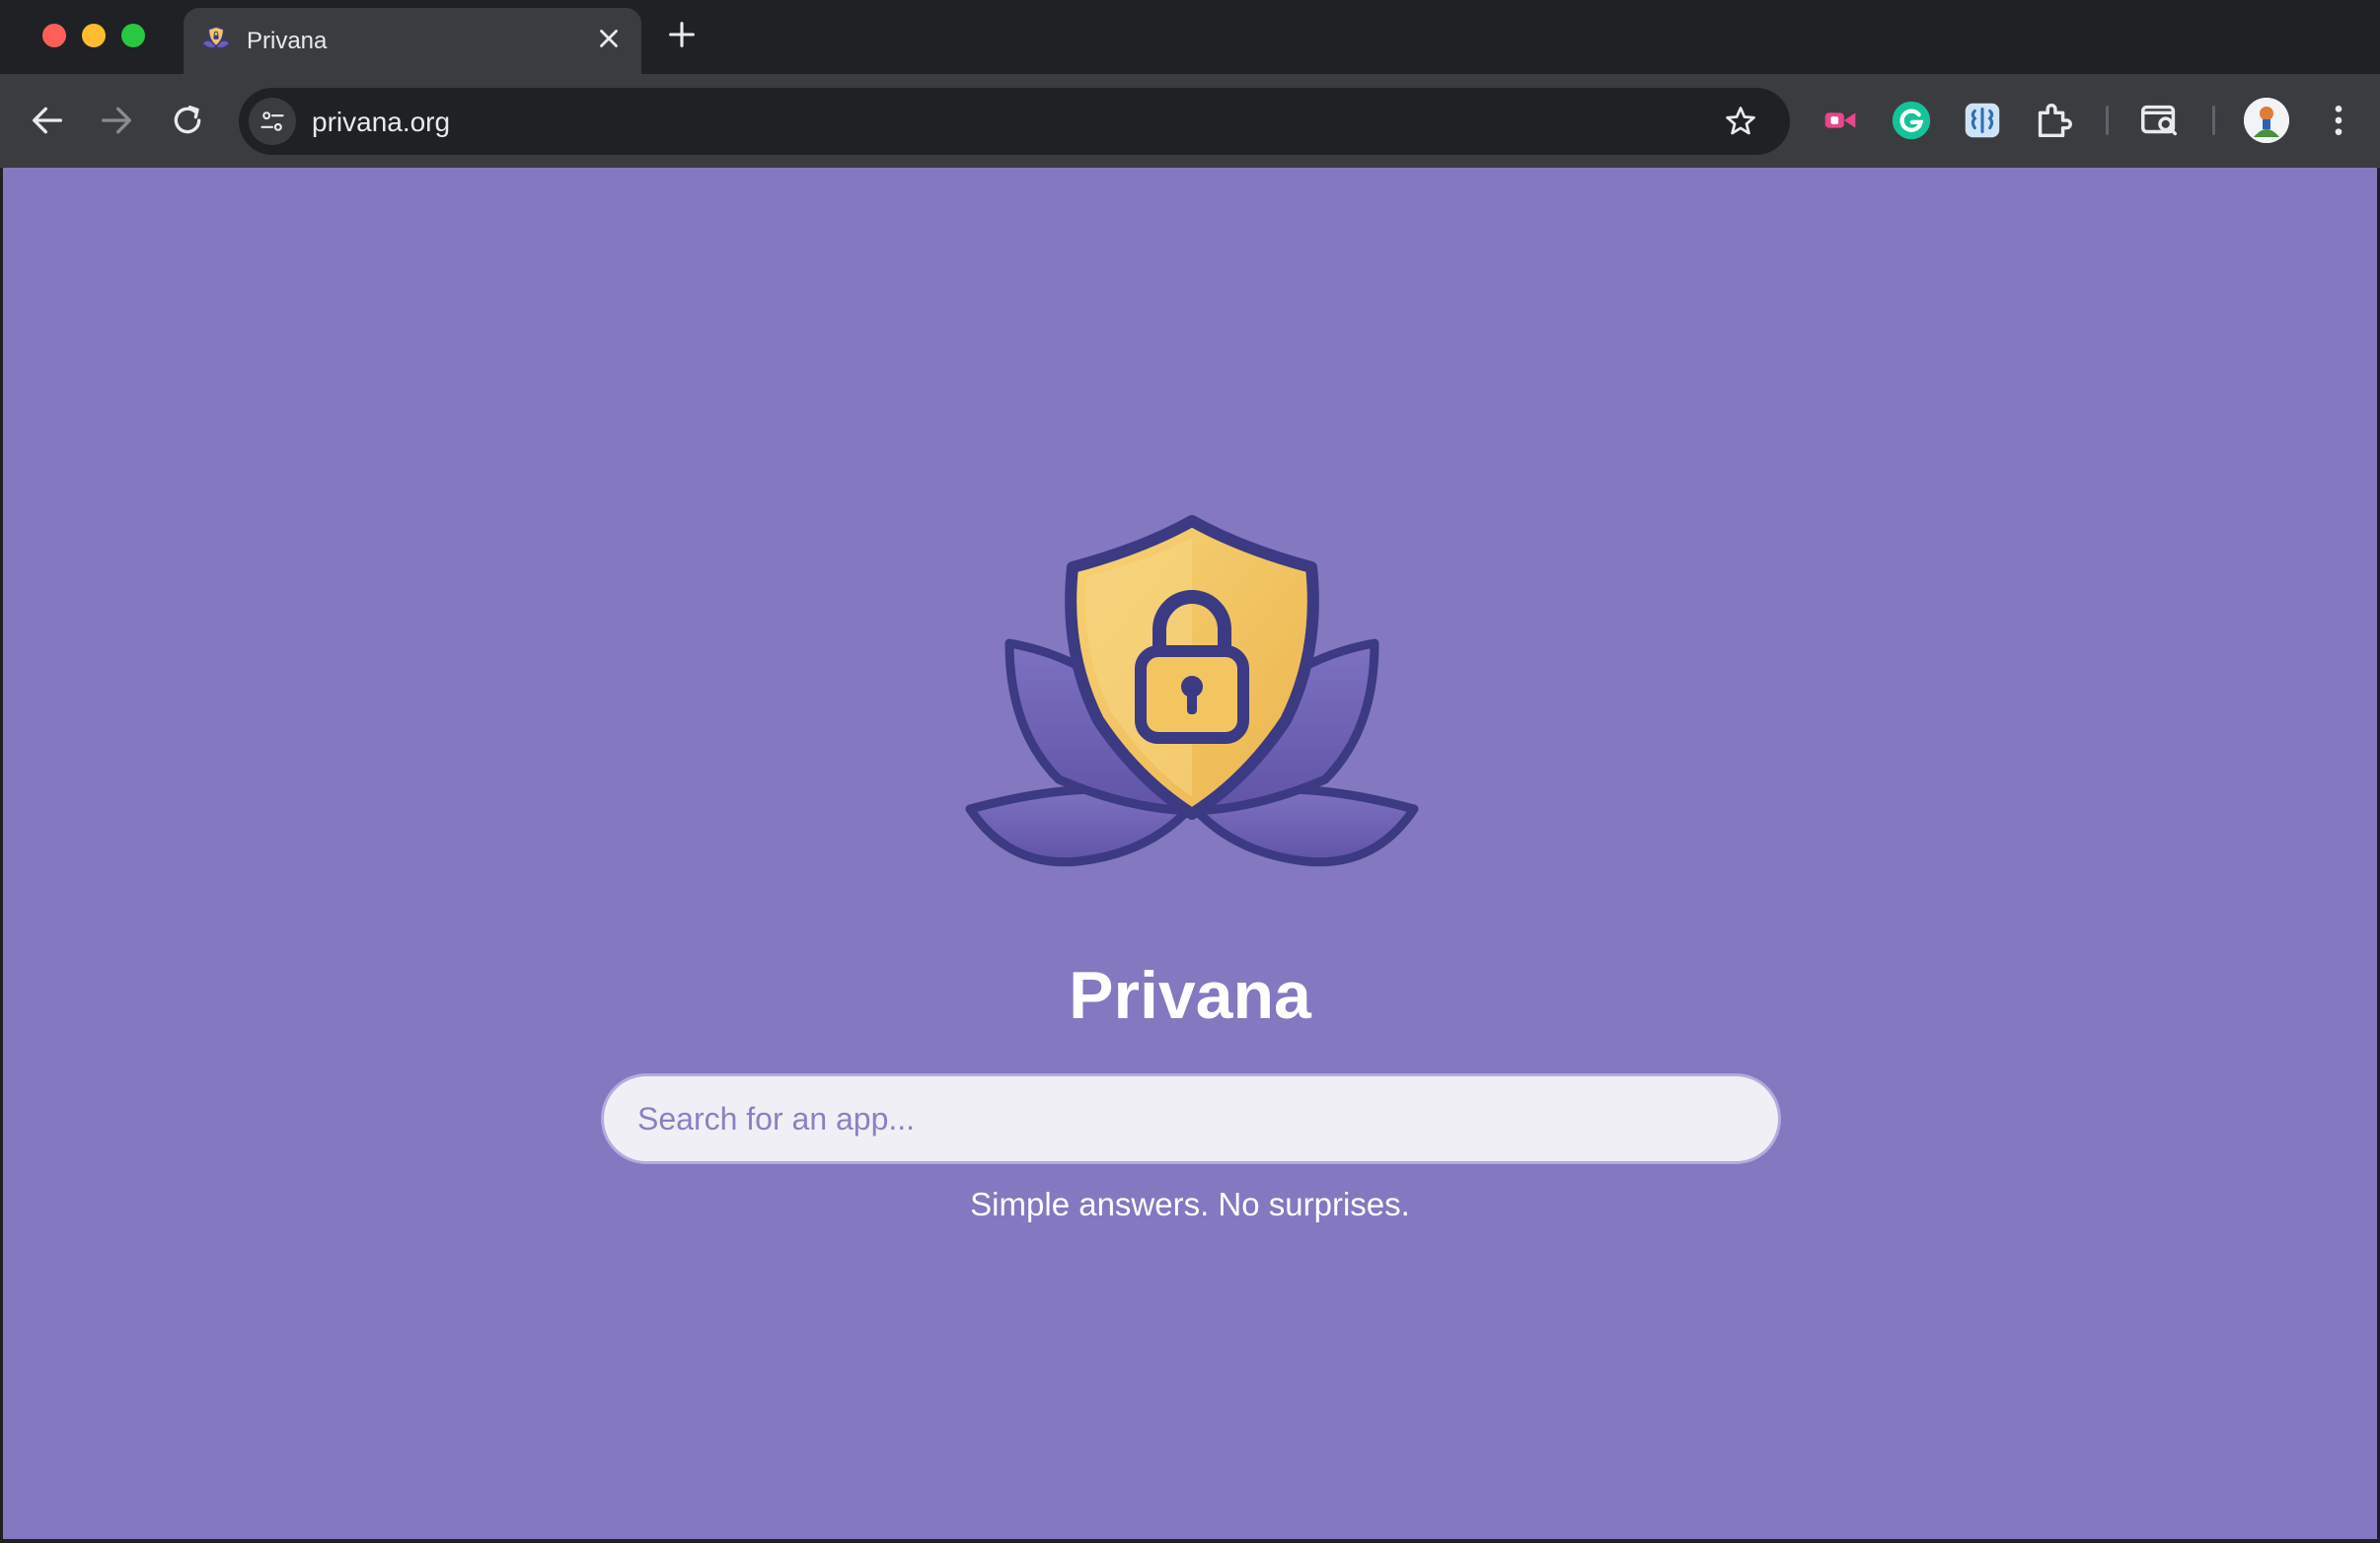 The width and height of the screenshot is (2380, 1543). I want to click on minimize-window-button, so click(94, 35).